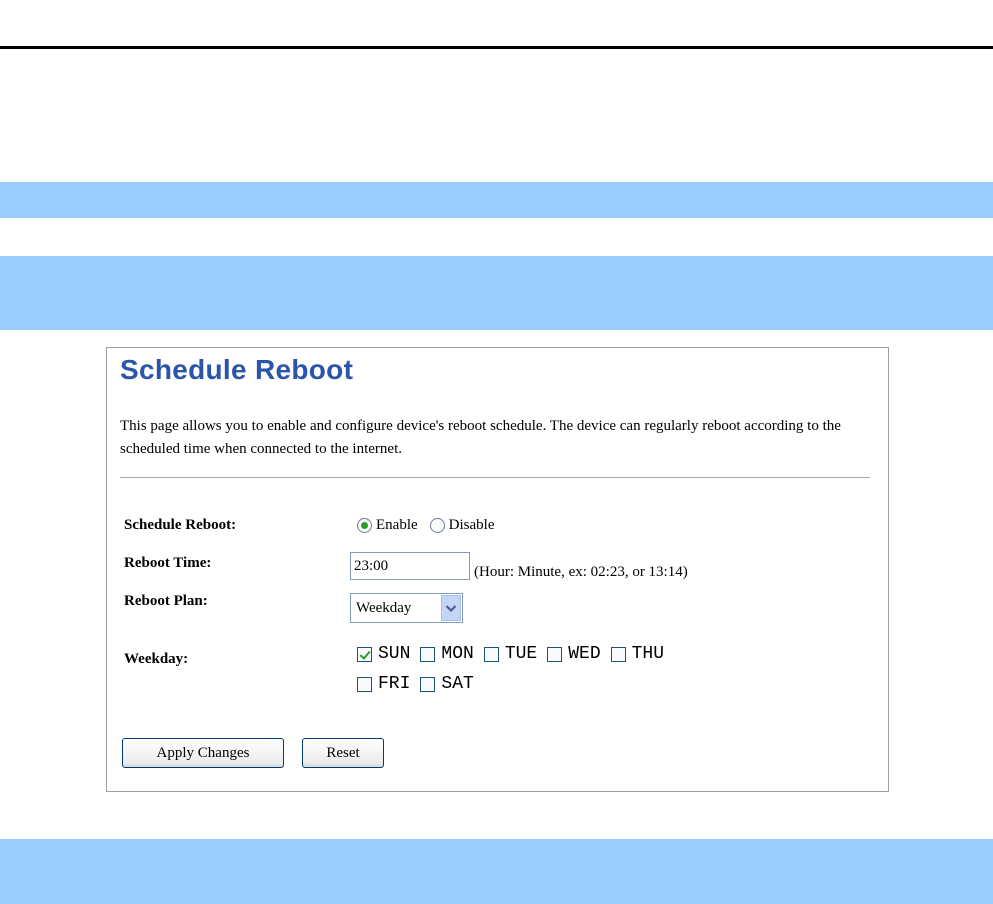 Image resolution: width=993 pixels, height=904 pixels. I want to click on reboot-plan-select: Weekday, so click(406, 608).